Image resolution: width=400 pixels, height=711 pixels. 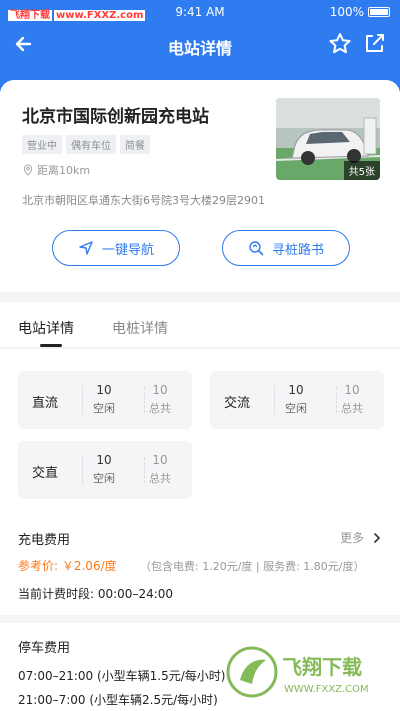 What do you see at coordinates (379, 12) in the screenshot?
I see `battery-icon` at bounding box center [379, 12].